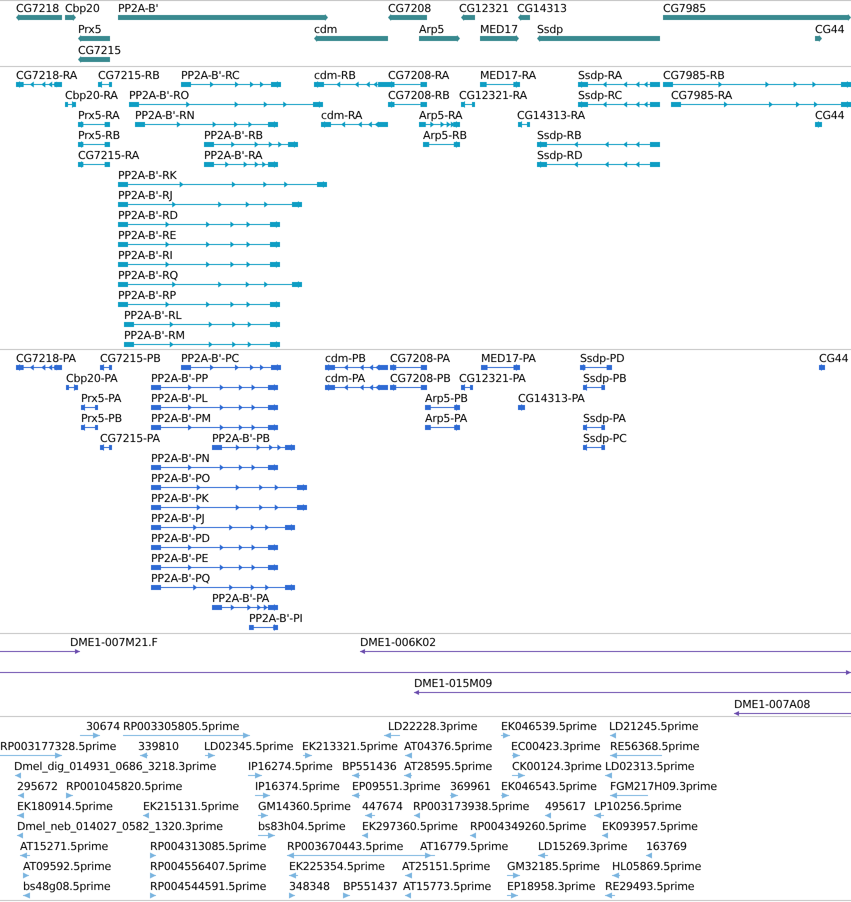 The width and height of the screenshot is (851, 902). What do you see at coordinates (453, 683) in the screenshot?
I see `clone-label: DME1-015M09` at bounding box center [453, 683].